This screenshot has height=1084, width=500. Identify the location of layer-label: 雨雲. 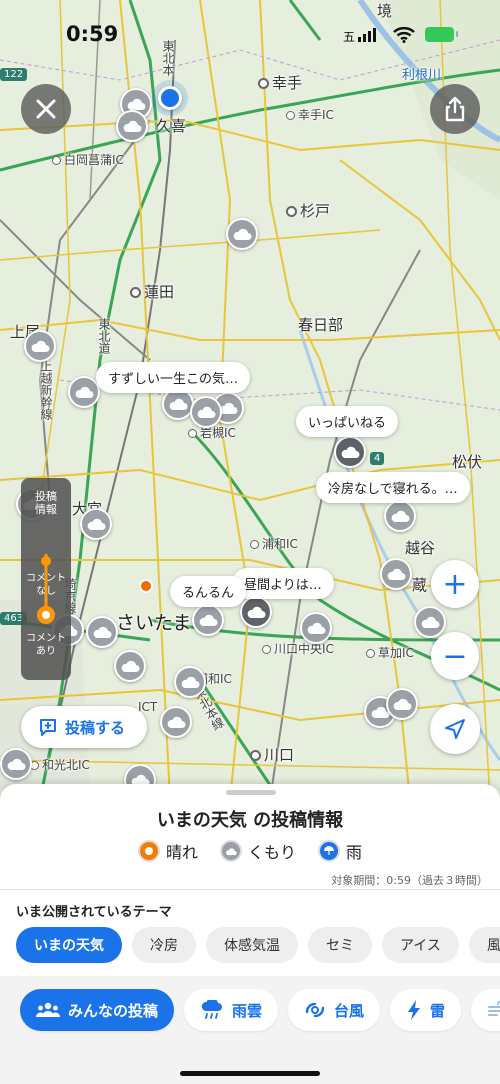
(247, 1010).